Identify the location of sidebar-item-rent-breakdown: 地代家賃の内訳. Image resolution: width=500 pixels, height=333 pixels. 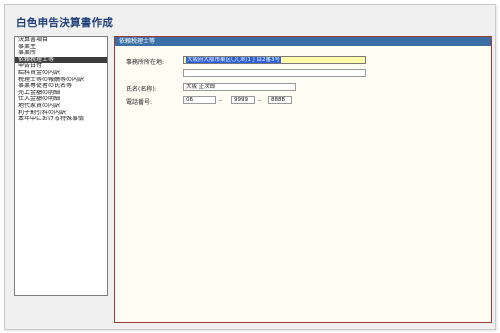
(61, 106).